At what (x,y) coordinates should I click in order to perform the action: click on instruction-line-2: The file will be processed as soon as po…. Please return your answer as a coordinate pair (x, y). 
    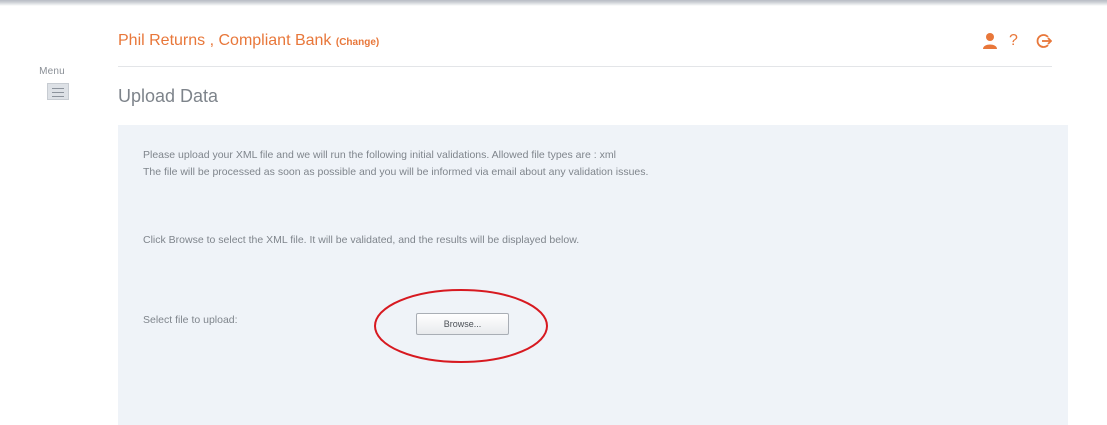
    Looking at the image, I should click on (396, 172).